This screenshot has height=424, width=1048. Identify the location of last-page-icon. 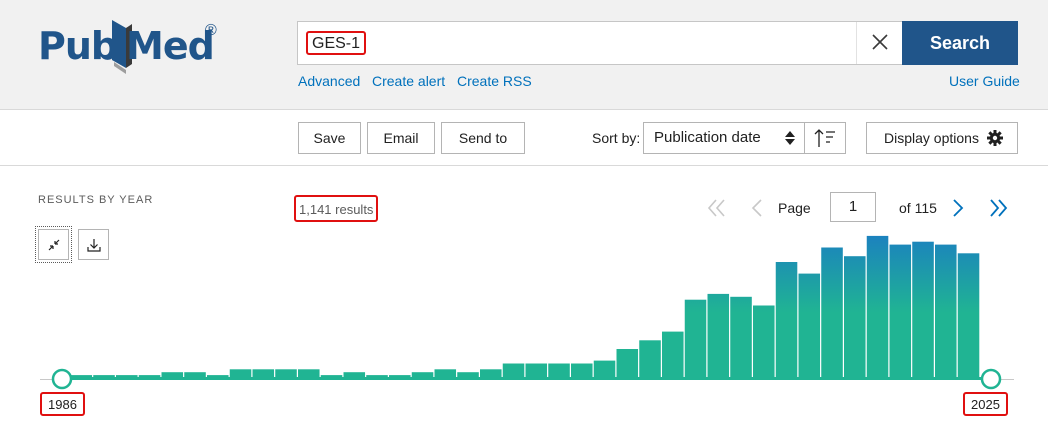
(999, 208).